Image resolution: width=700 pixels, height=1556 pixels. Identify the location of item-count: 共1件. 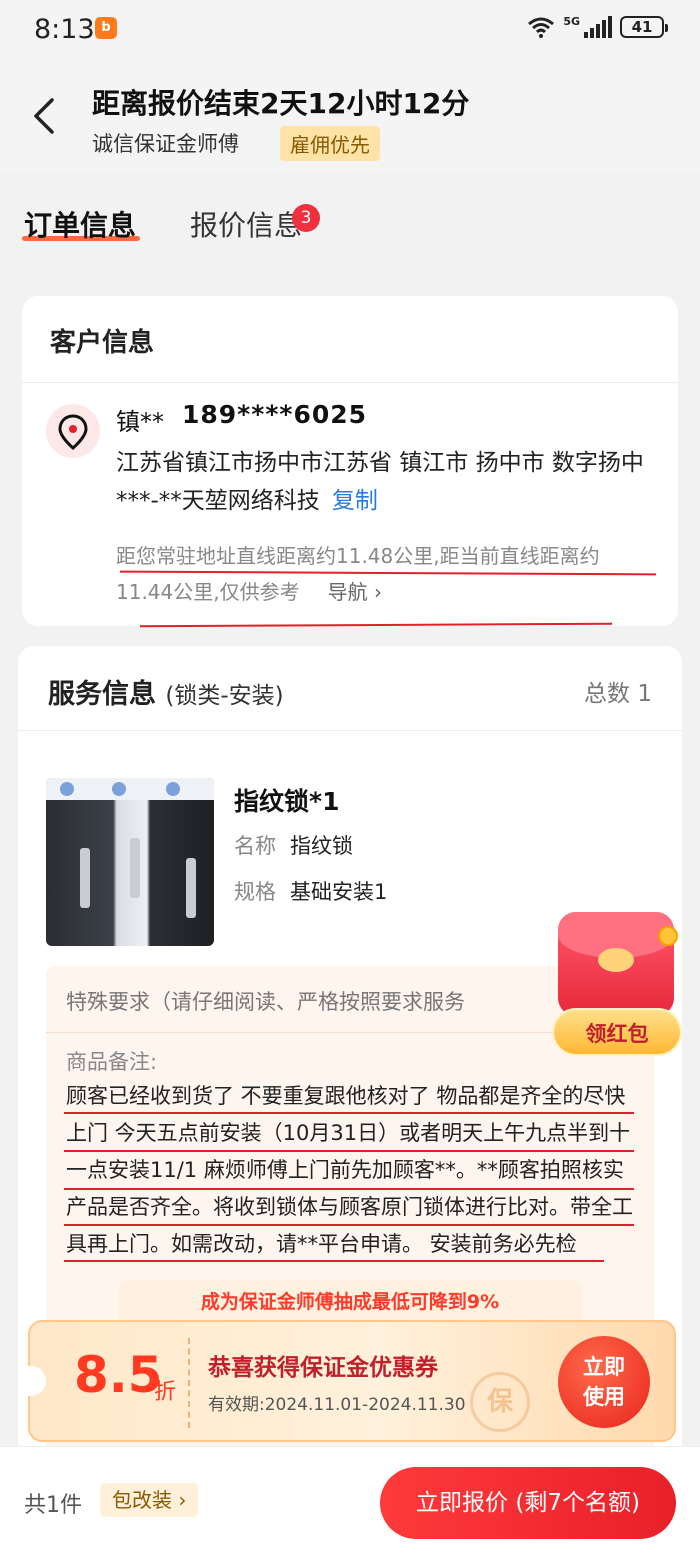
(53, 1505).